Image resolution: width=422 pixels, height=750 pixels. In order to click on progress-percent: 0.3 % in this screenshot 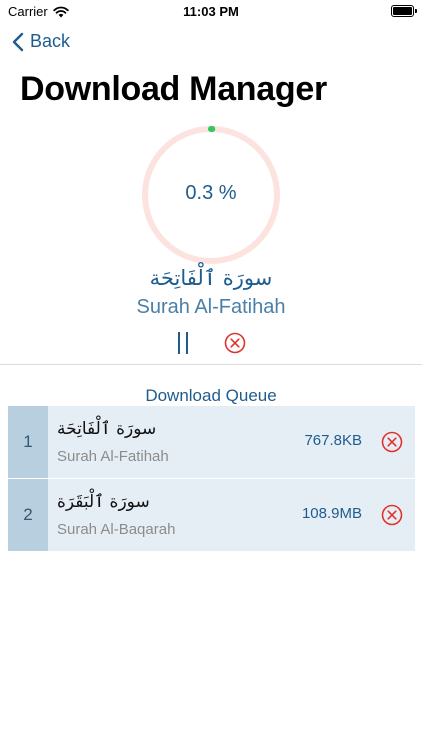, I will do `click(211, 193)`.